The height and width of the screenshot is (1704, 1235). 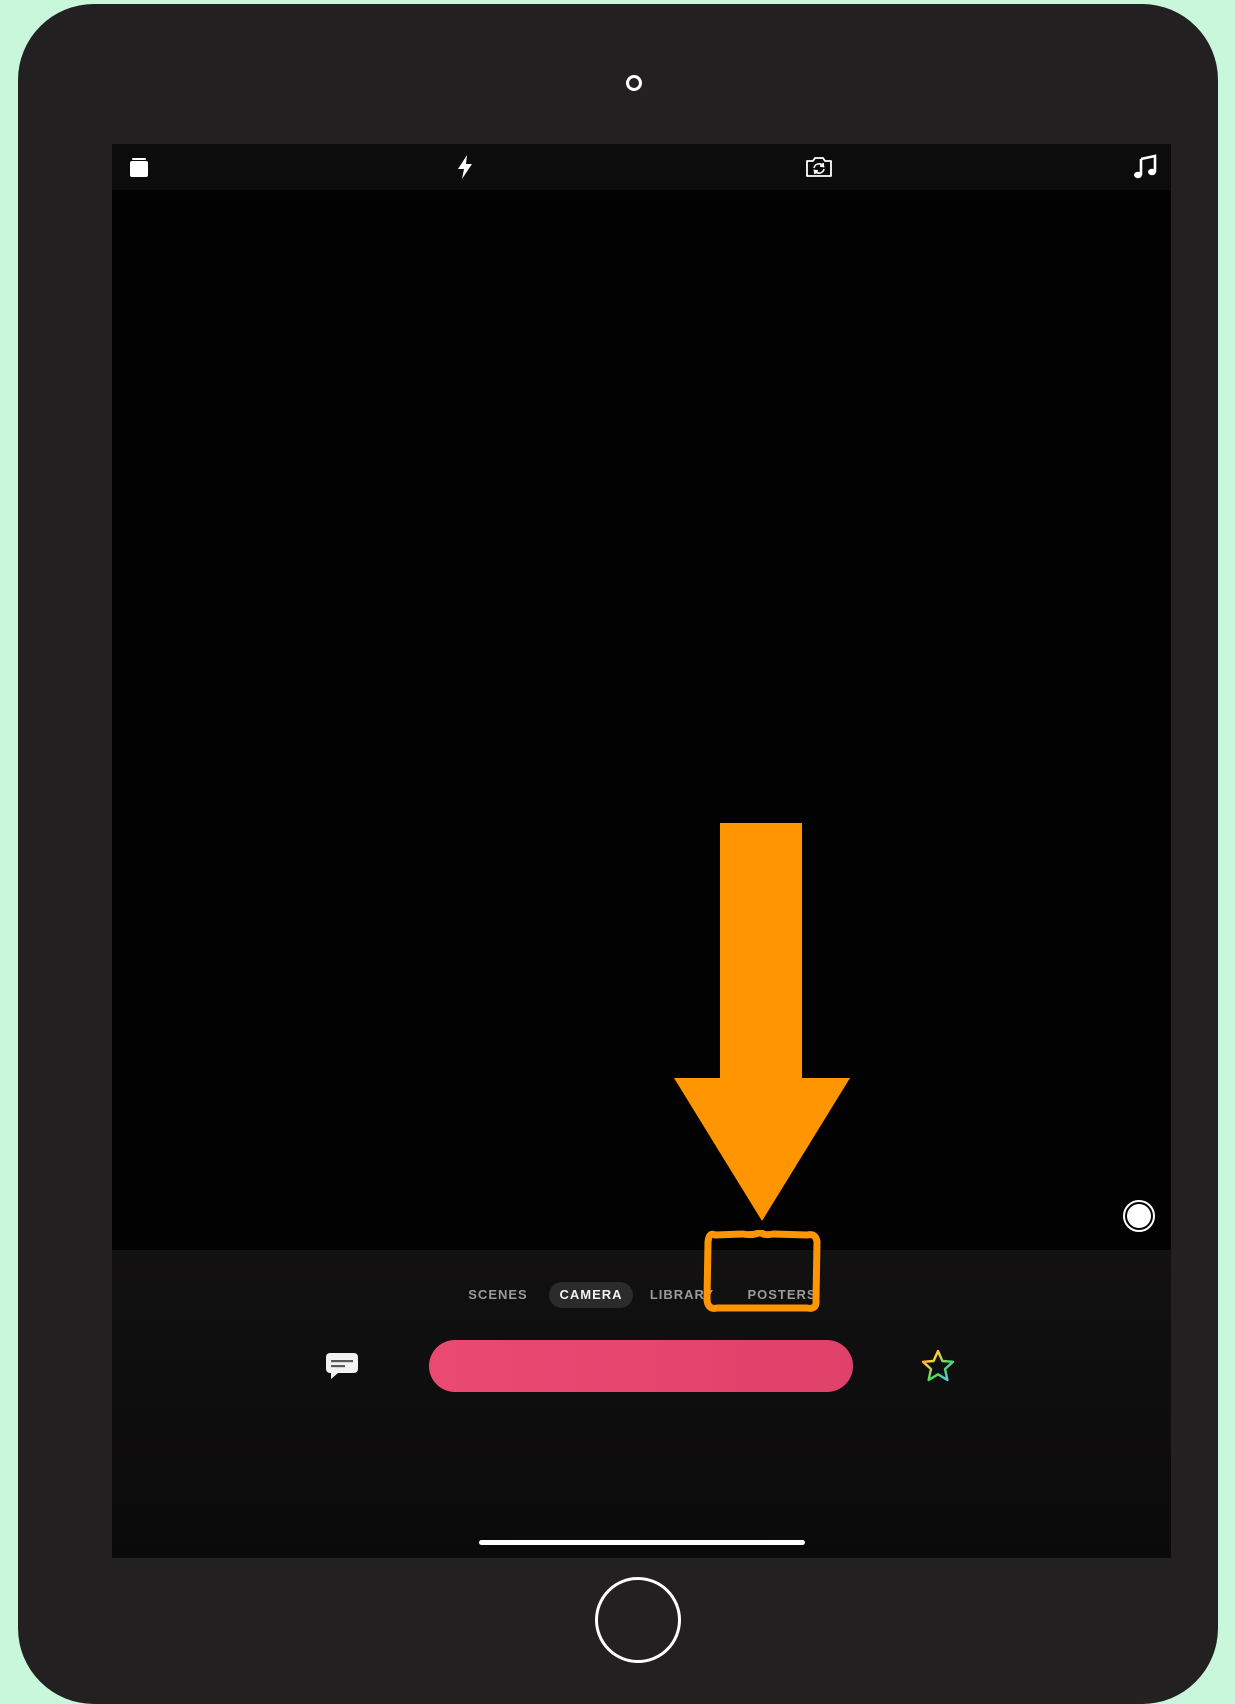 I want to click on flash-icon, so click(x=465, y=167).